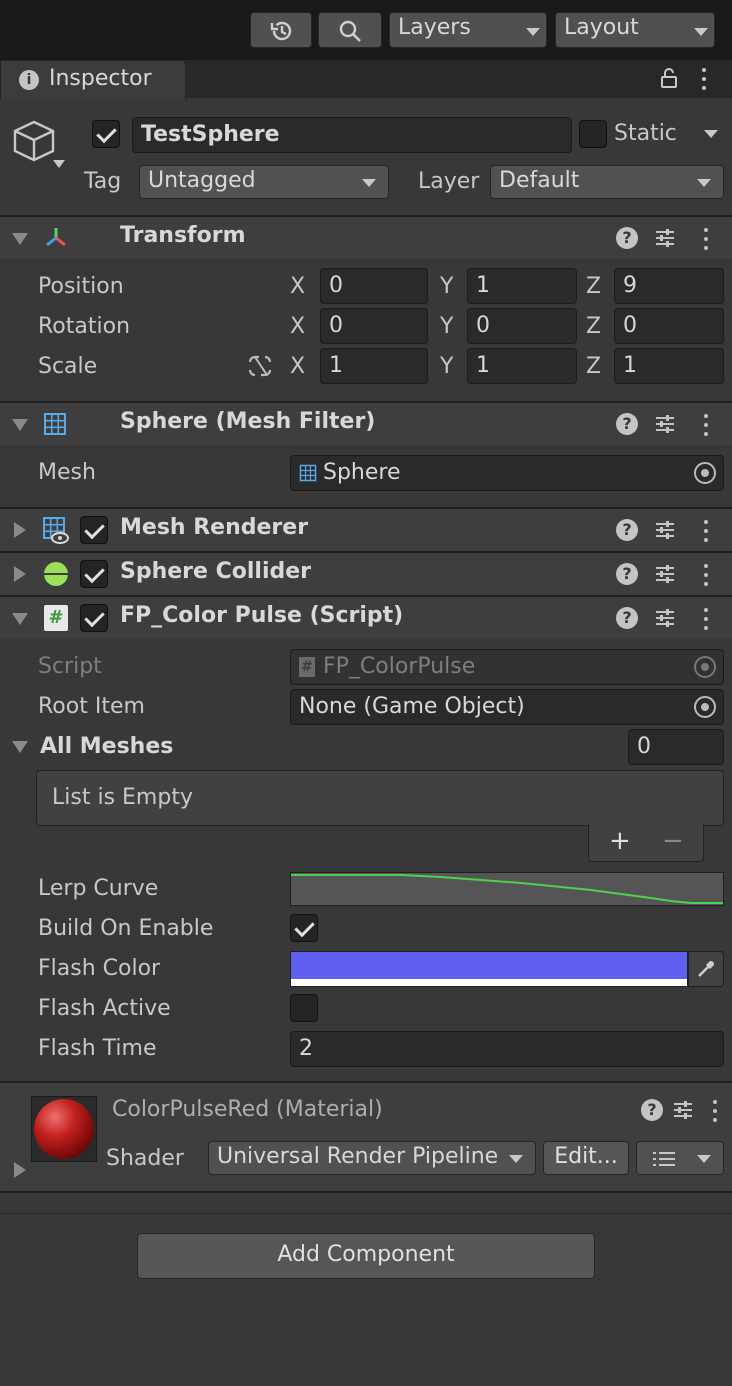 The width and height of the screenshot is (732, 1386). I want to click on mesh-filter-icon, so click(55, 424).